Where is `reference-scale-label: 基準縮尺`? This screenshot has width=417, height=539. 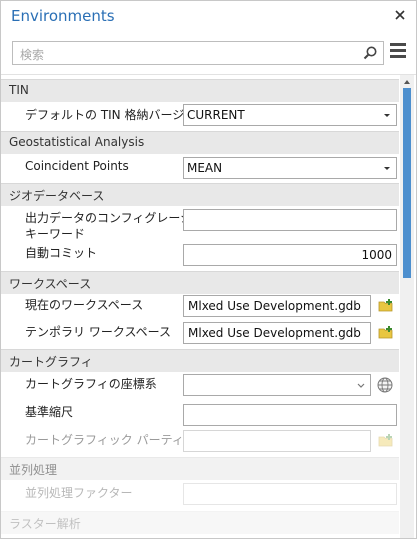
reference-scale-label: 基準縮尺 is located at coordinates (49, 412).